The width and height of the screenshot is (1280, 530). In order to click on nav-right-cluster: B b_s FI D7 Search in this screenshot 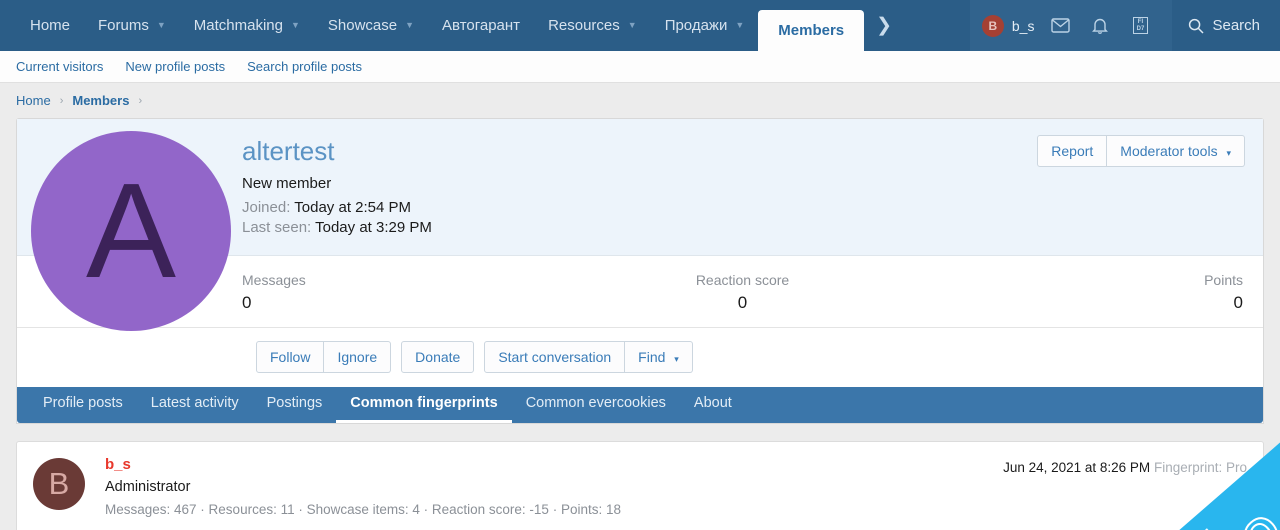, I will do `click(1124, 25)`.